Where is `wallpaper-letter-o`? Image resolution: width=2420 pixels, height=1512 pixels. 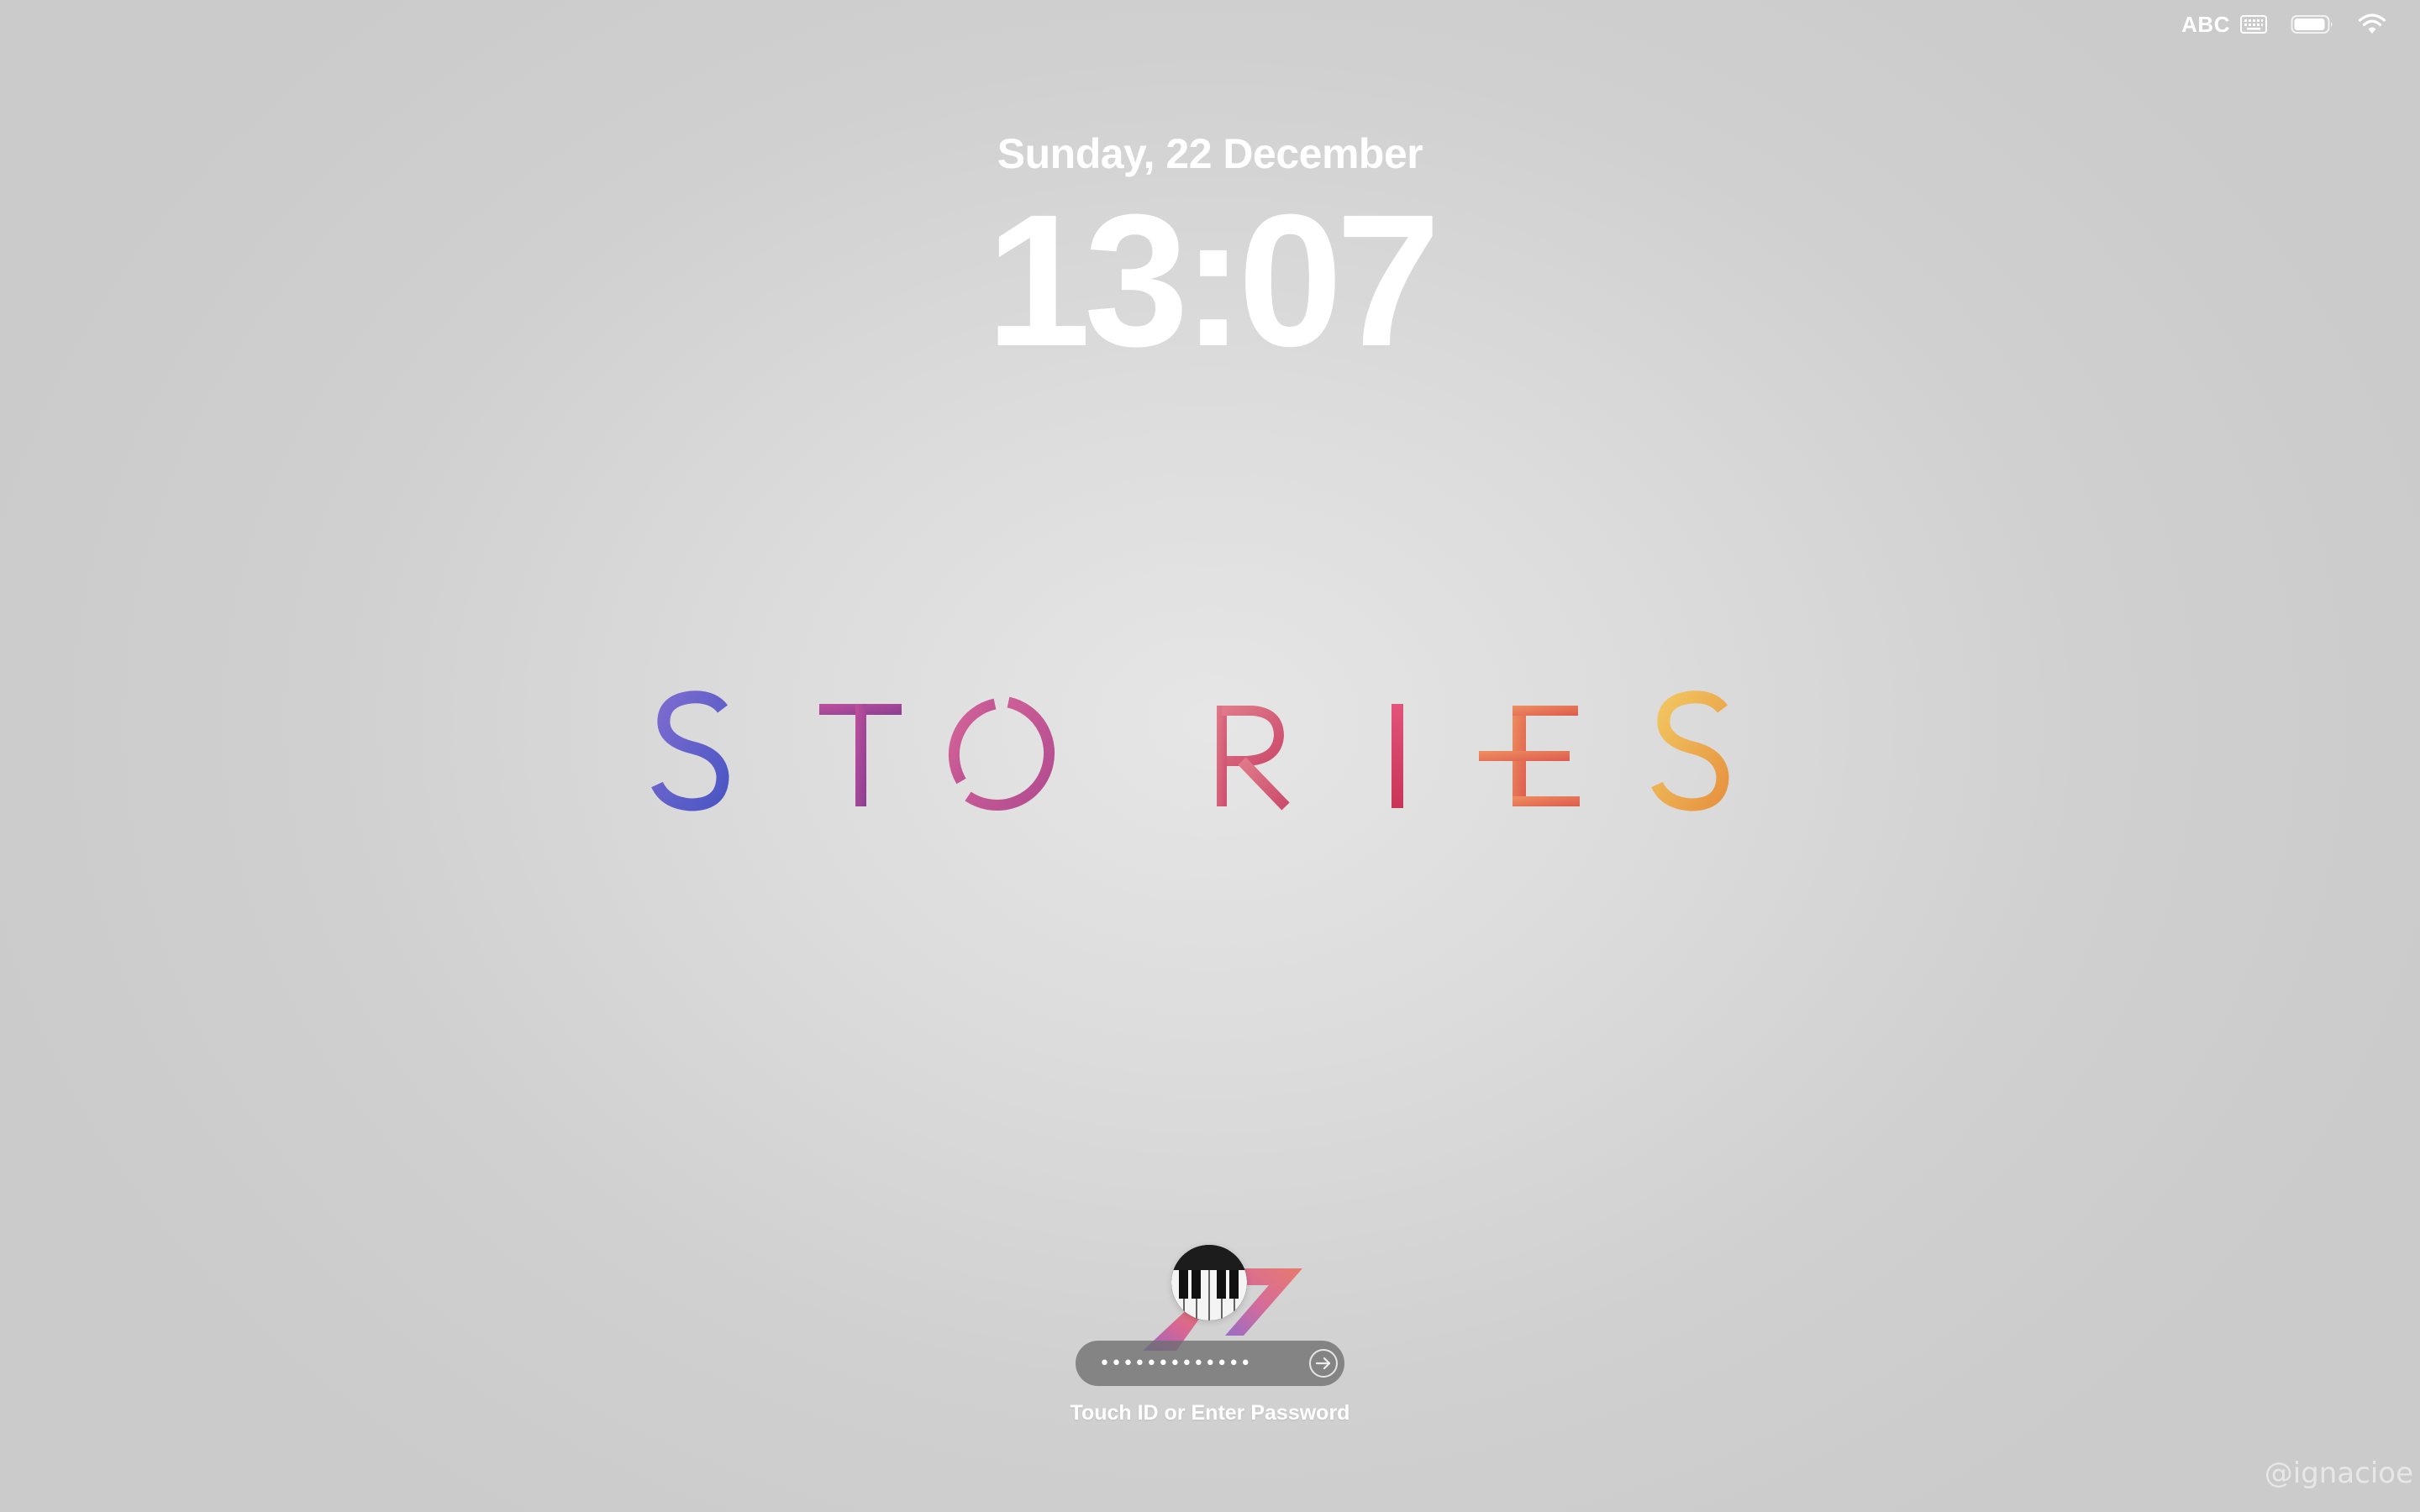 wallpaper-letter-o is located at coordinates (1001, 753).